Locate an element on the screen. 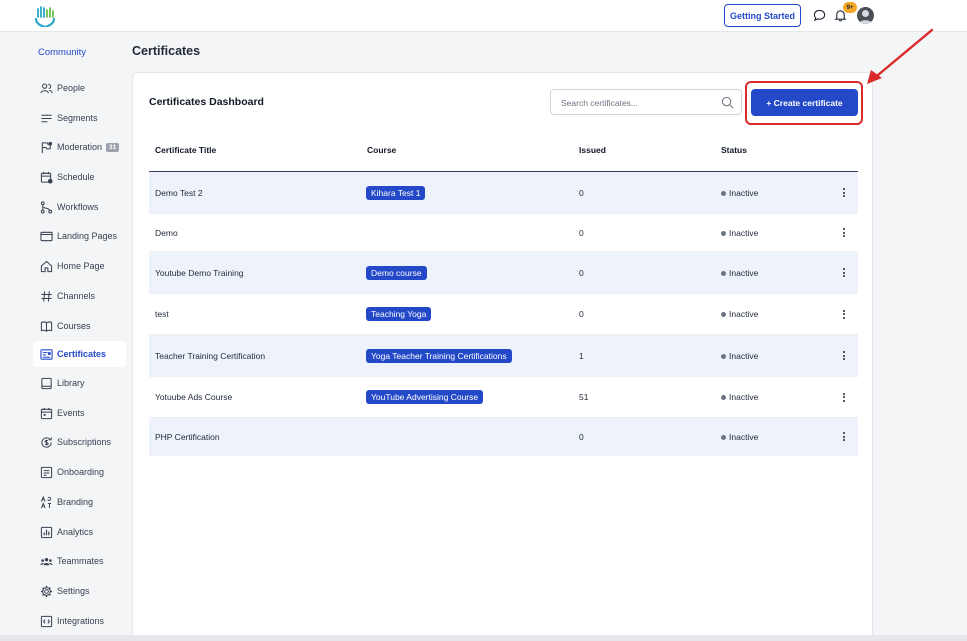 This screenshot has height=641, width=967. getting-started-button: Getting Started is located at coordinates (762, 15).